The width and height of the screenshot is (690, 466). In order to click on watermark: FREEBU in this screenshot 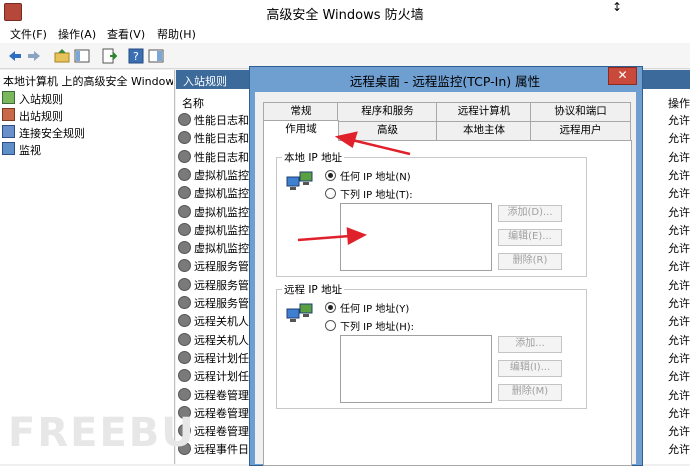, I will do `click(102, 433)`.